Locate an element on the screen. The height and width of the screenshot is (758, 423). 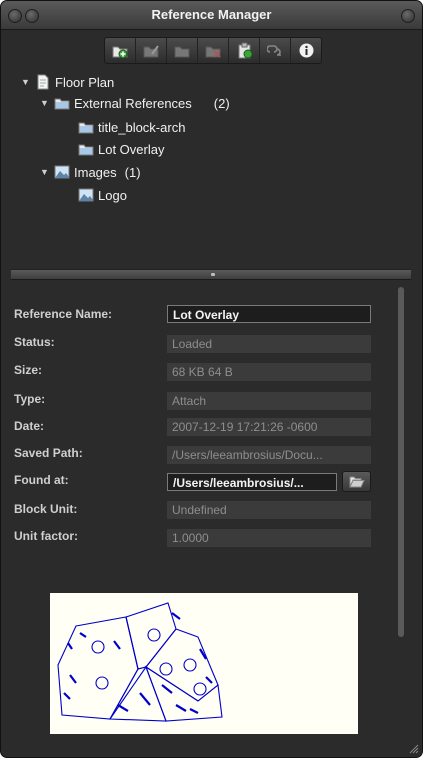
lot-plan-drawing is located at coordinates (140, 662).